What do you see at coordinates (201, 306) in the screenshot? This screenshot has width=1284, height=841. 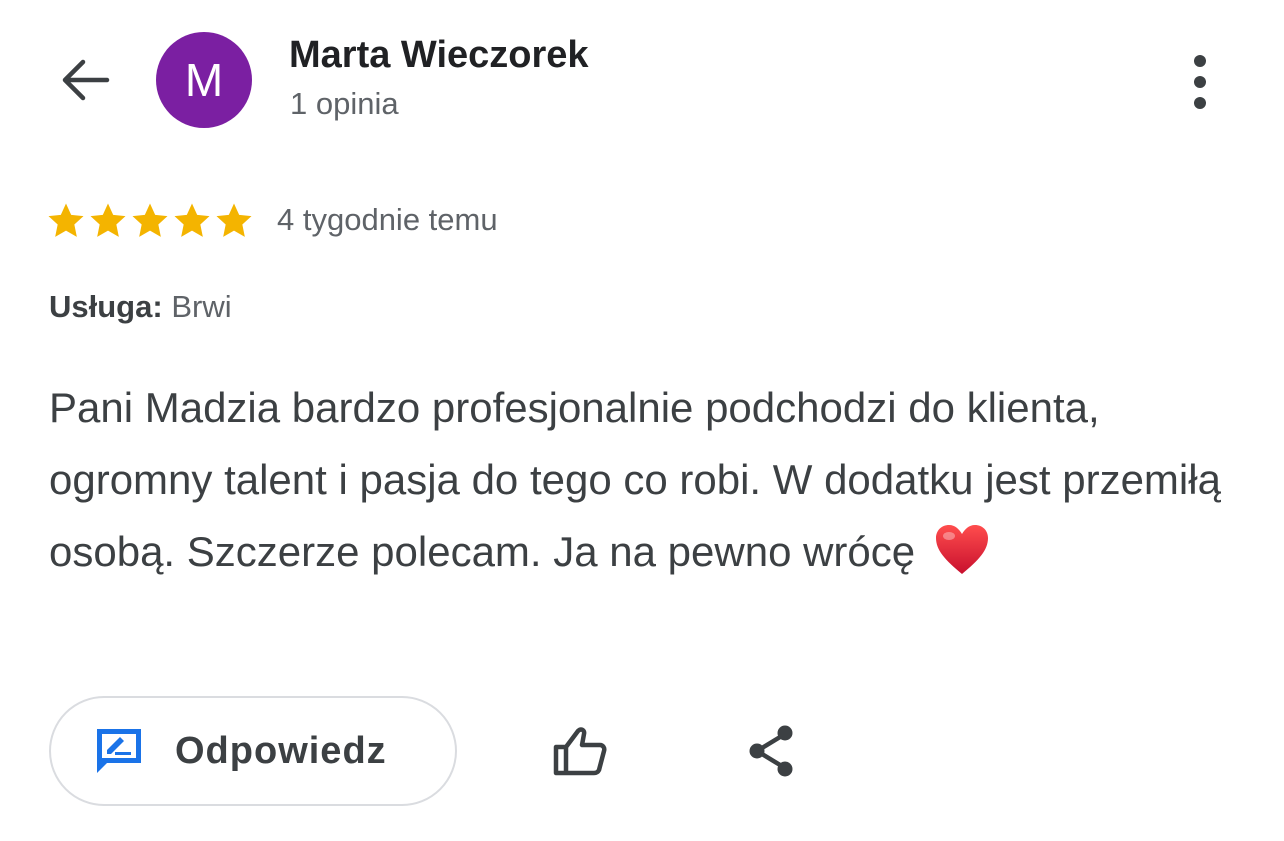 I see `service-value: Brwi` at bounding box center [201, 306].